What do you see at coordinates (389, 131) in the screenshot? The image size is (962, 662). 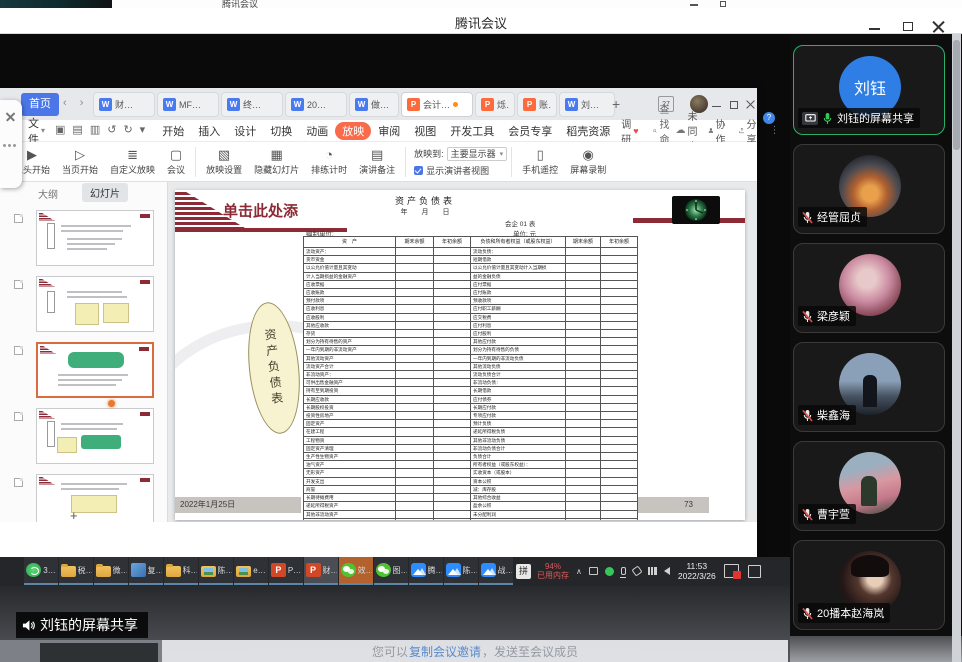 I see `menu-审阅: 审阅` at bounding box center [389, 131].